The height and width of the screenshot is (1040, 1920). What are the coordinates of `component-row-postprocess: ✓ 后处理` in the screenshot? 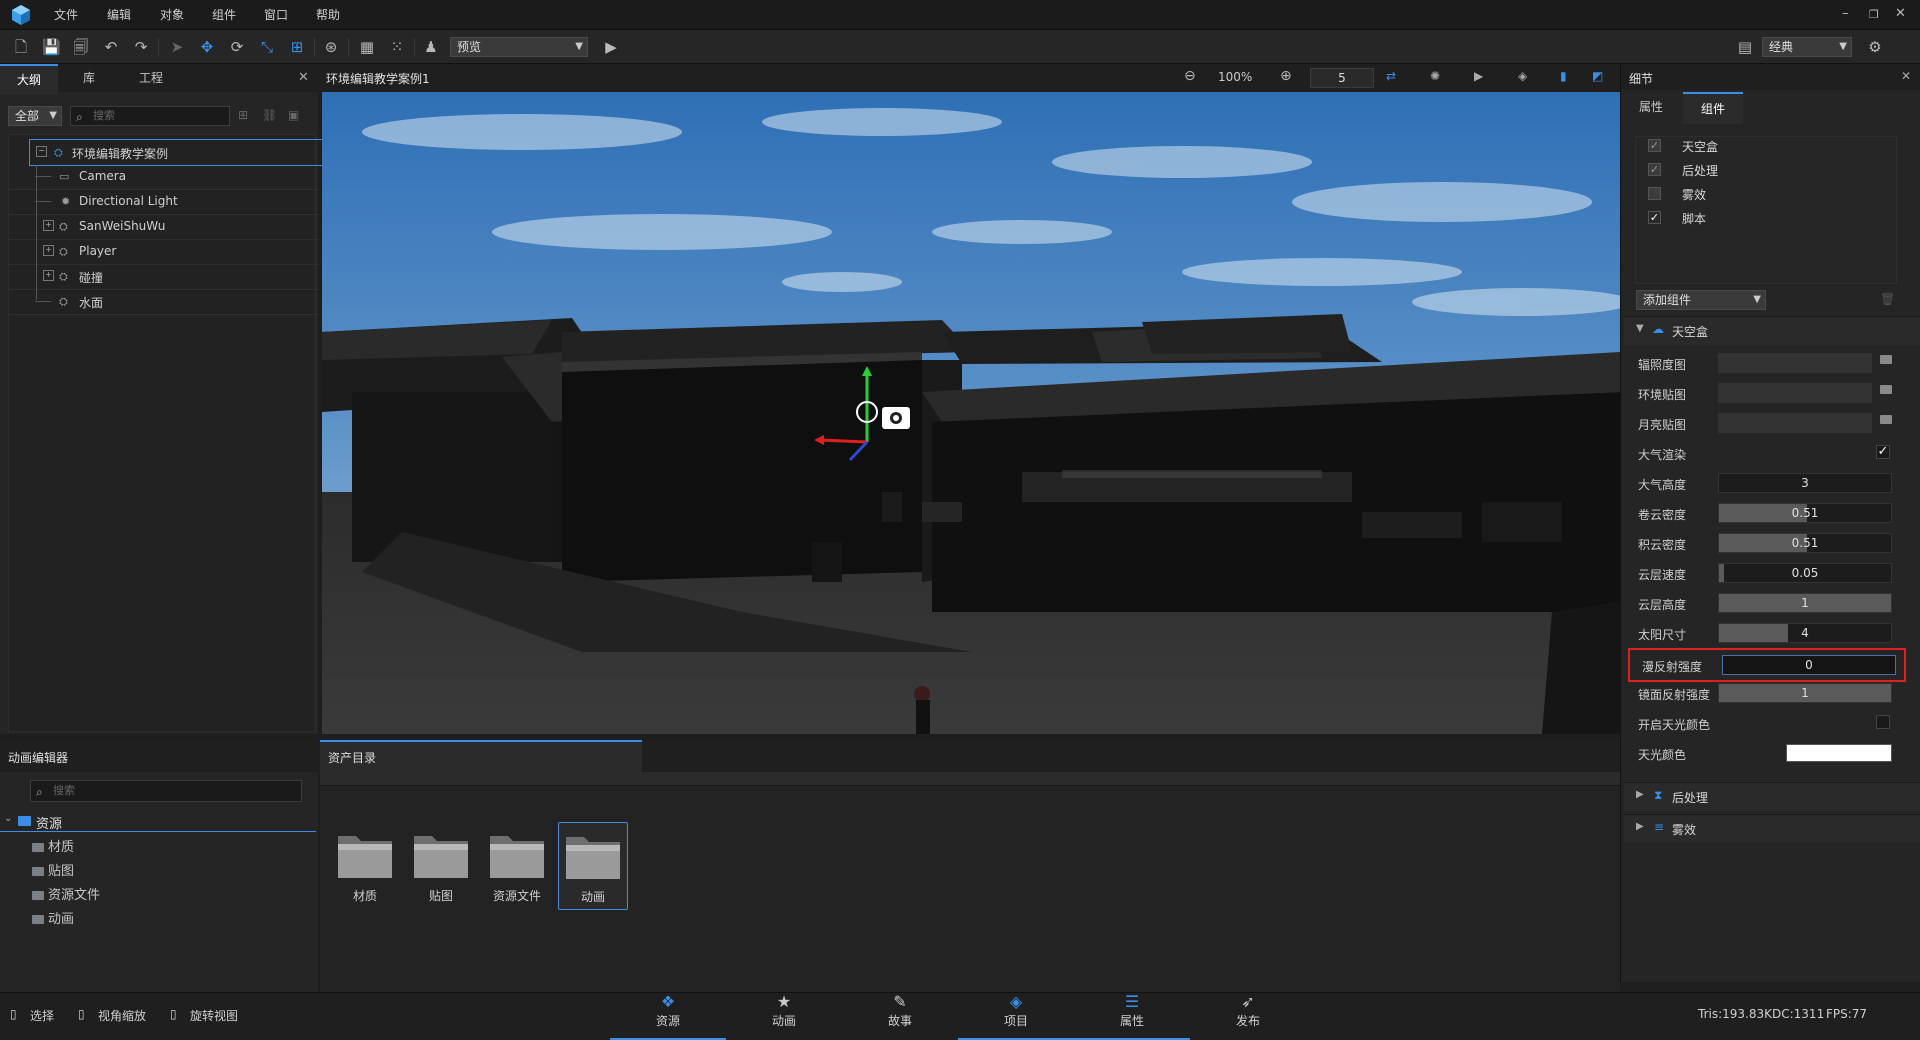 It's located at (1766, 170).